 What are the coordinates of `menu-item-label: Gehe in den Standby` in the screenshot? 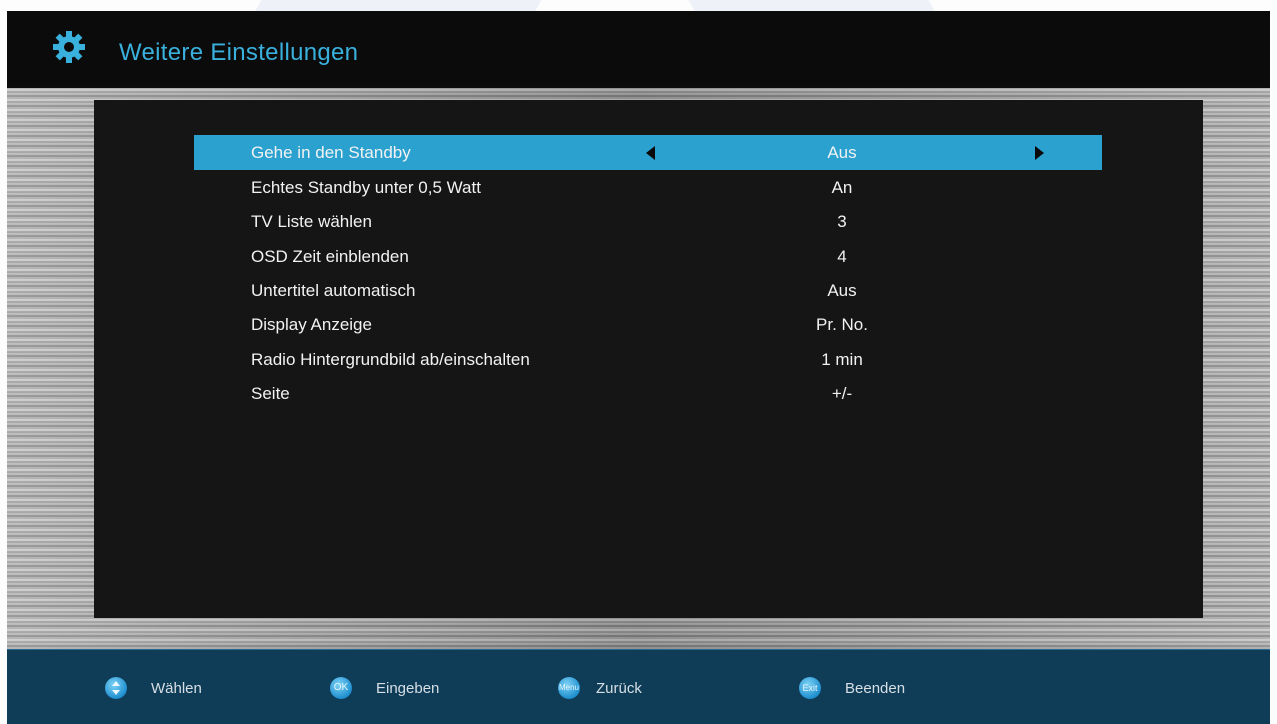 It's located at (331, 152).